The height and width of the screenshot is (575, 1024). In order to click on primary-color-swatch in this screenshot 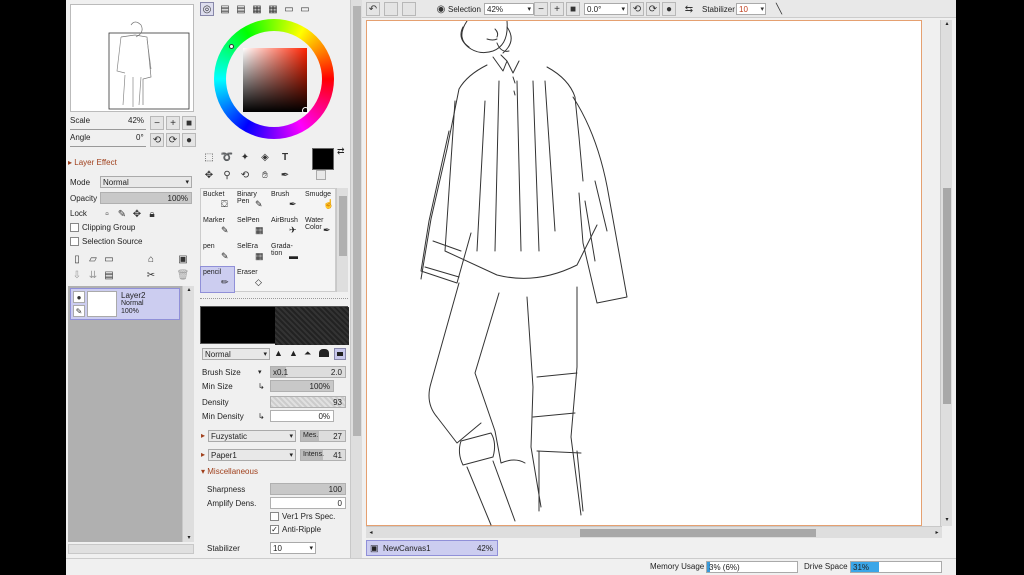, I will do `click(323, 159)`.